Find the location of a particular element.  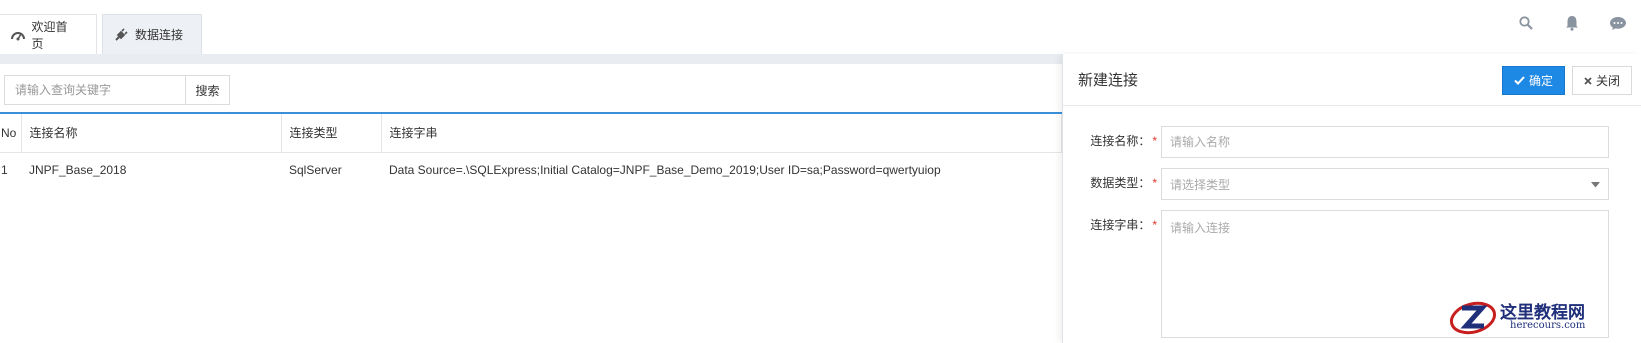

tab-welcome-home: 欢迎首页 is located at coordinates (48, 34).